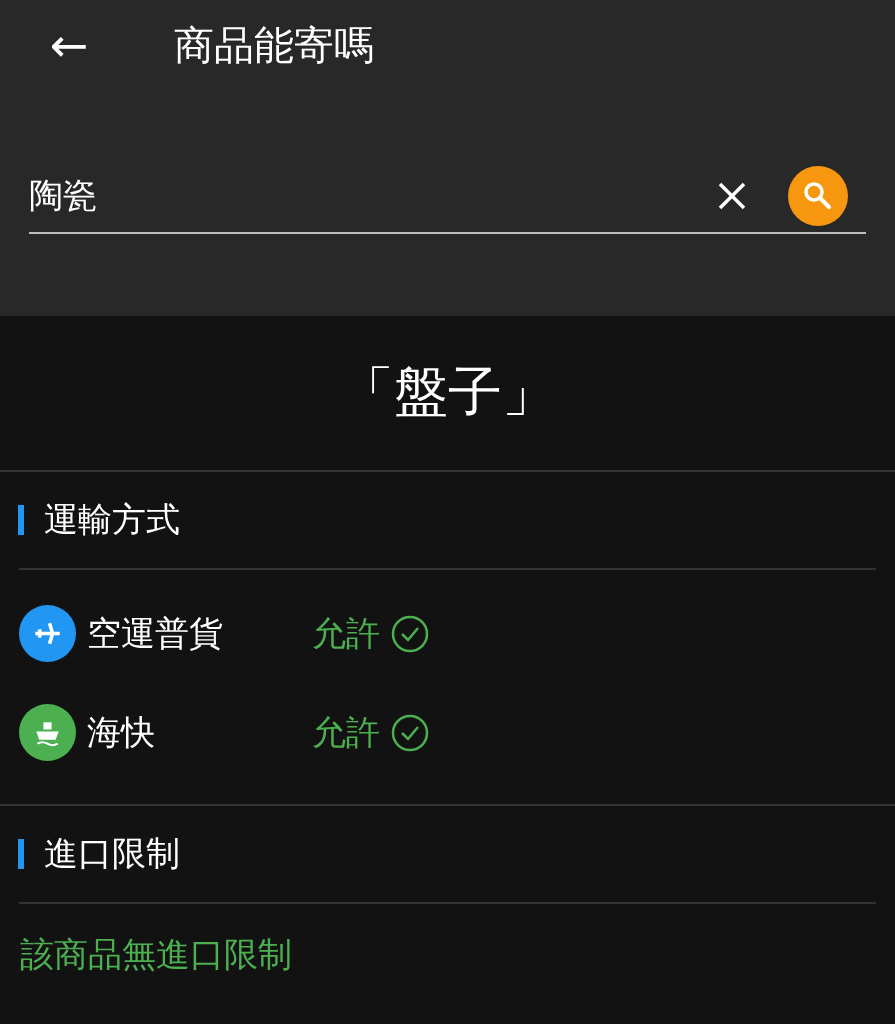 The width and height of the screenshot is (895, 1024). What do you see at coordinates (732, 196) in the screenshot?
I see `close-icon` at bounding box center [732, 196].